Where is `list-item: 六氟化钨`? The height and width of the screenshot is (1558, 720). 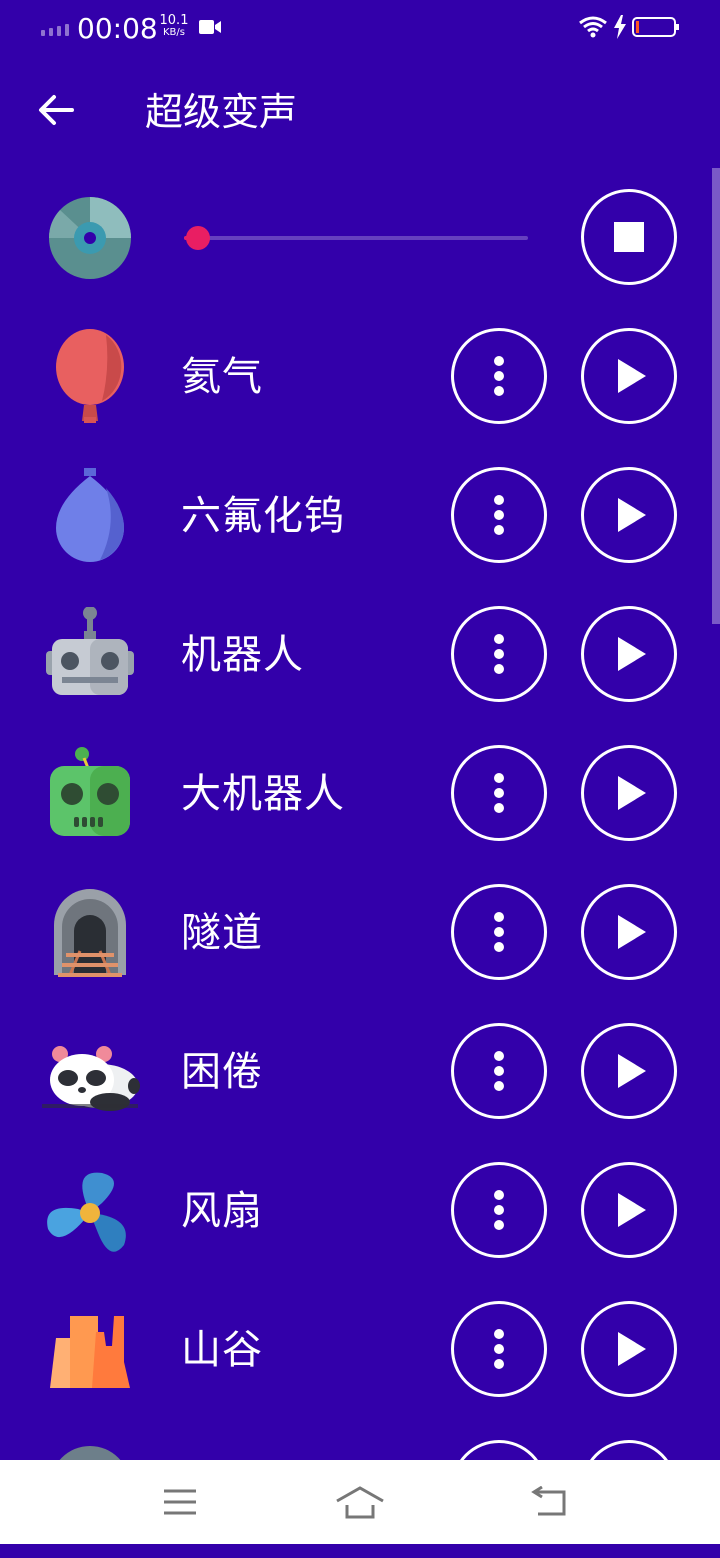 list-item: 六氟化钨 is located at coordinates (356, 515).